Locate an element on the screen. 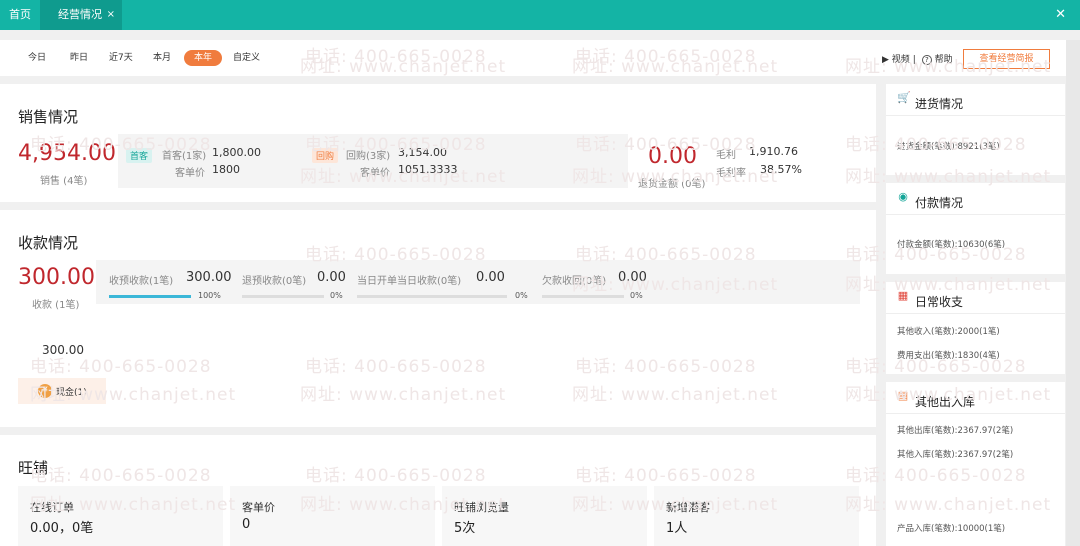  payment-icon: ◉ is located at coordinates (903, 196).